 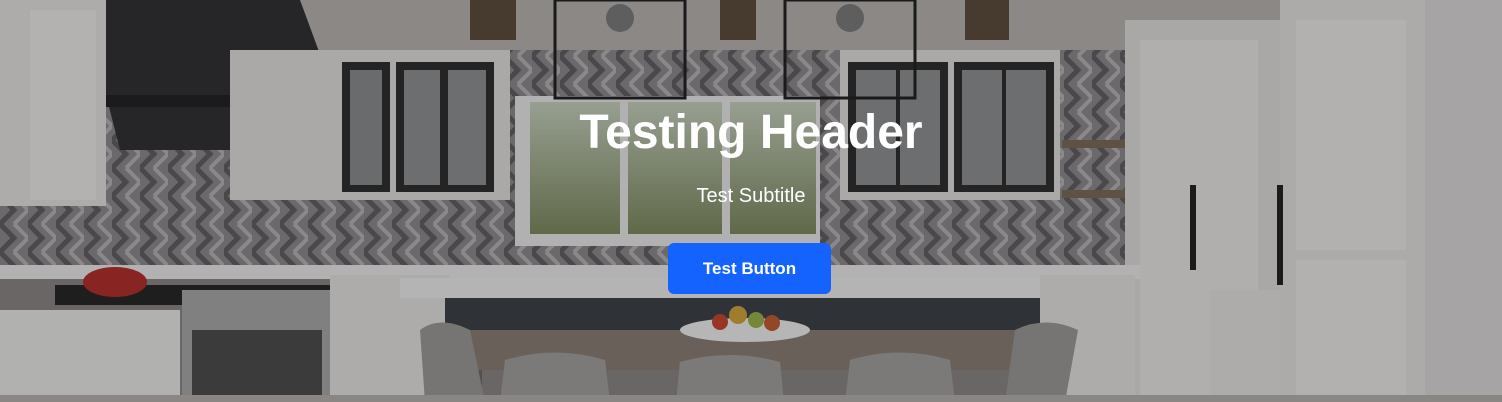 I want to click on hero-subtitle: Test Subtitle, so click(x=751, y=196).